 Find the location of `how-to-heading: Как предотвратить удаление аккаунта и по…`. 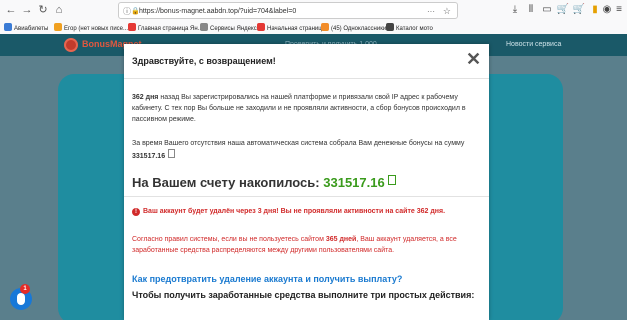

how-to-heading: Как предотвратить удаление аккаунта и по… is located at coordinates (267, 279).